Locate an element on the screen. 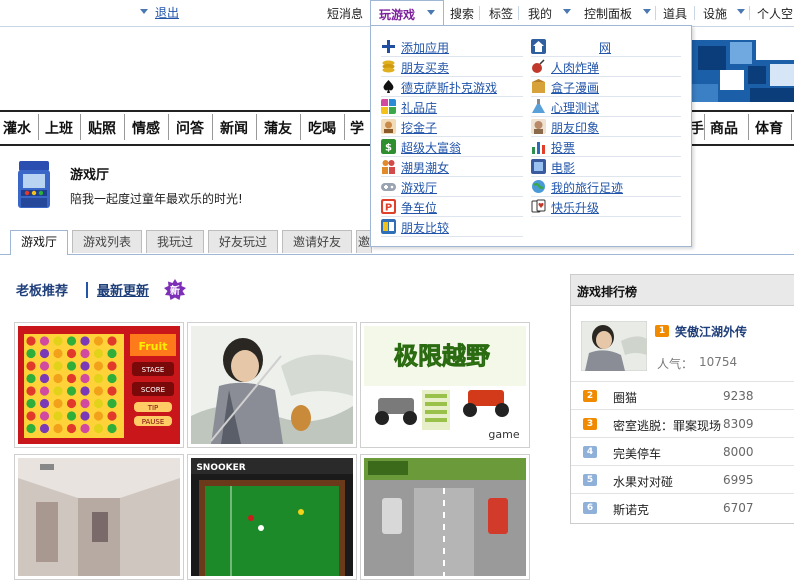 Image resolution: width=794 pixels, height=580 pixels. nav-tags: 标签 is located at coordinates (501, 13).